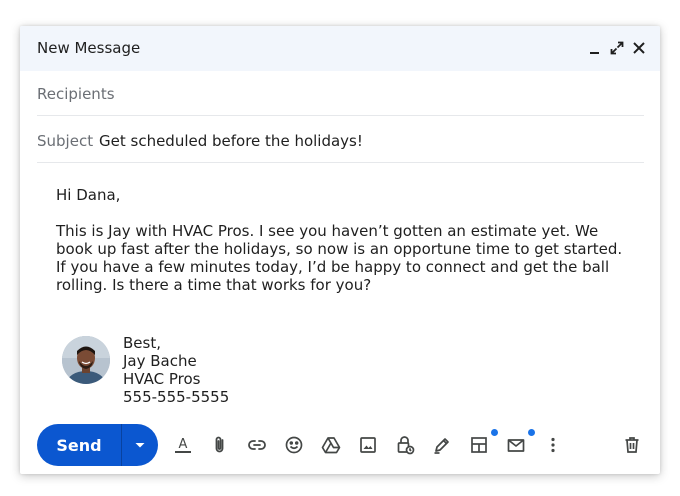 The height and width of the screenshot is (496, 680). I want to click on subject-label: Subject, so click(65, 141).